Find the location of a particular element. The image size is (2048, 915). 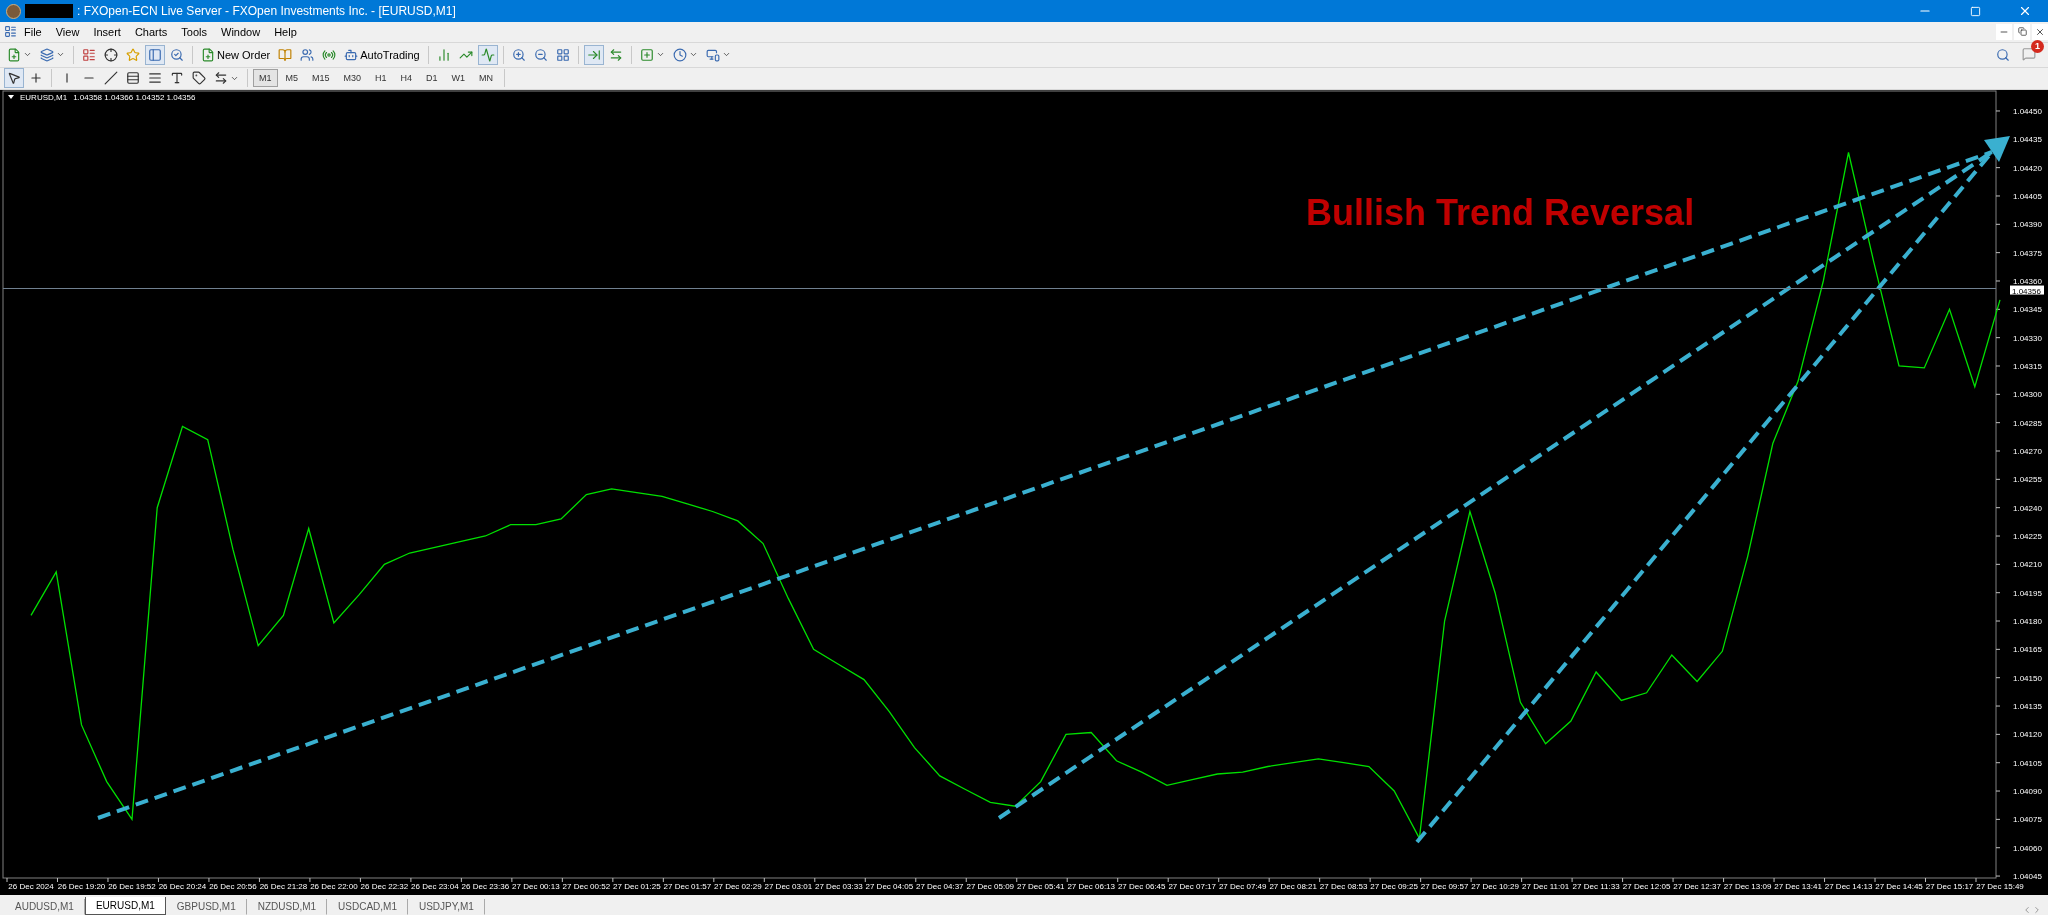

time-label: 27 Dec 12:37 is located at coordinates (1697, 886).